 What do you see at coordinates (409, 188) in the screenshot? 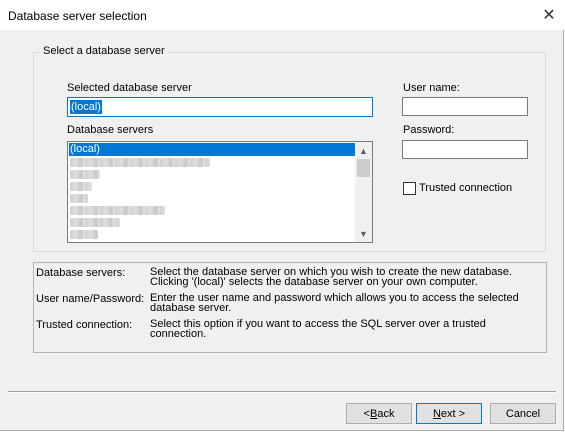
I see `trusted-connection-checkbox` at bounding box center [409, 188].